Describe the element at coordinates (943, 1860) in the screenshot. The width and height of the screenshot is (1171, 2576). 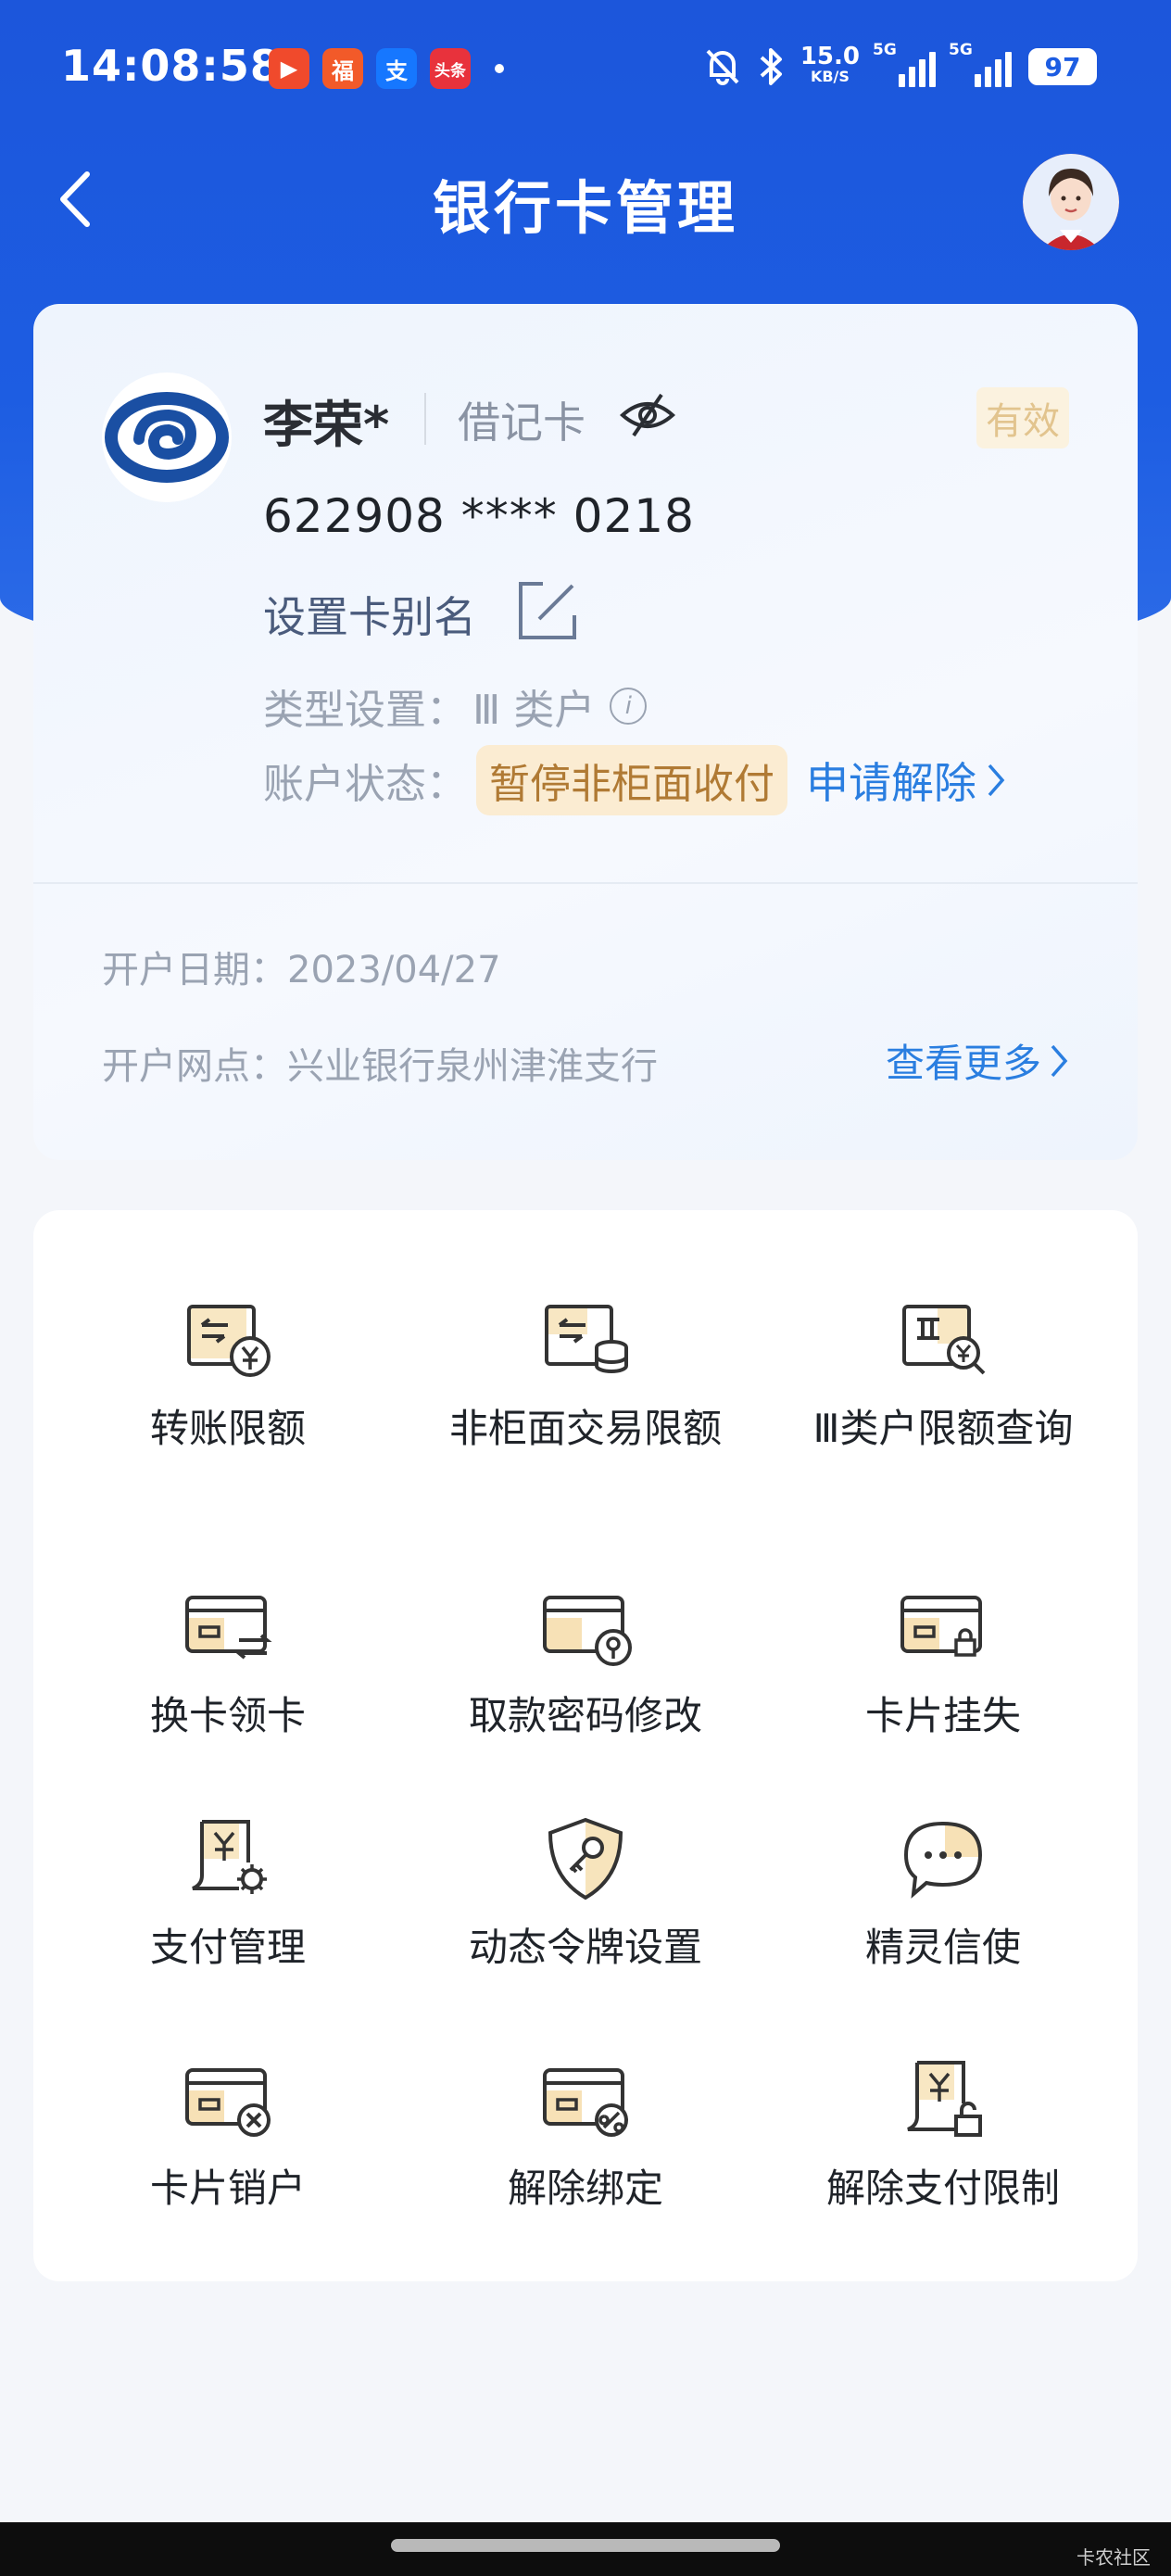
I see `messenger-icon` at that location.